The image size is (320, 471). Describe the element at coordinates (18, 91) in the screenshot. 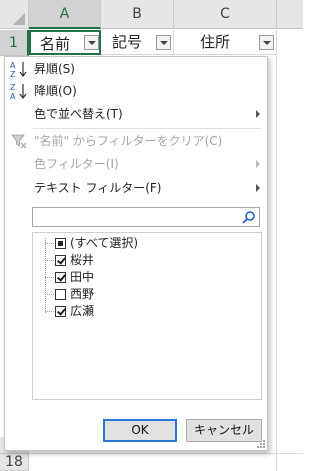

I see `sort-descending-icon: Z A` at that location.